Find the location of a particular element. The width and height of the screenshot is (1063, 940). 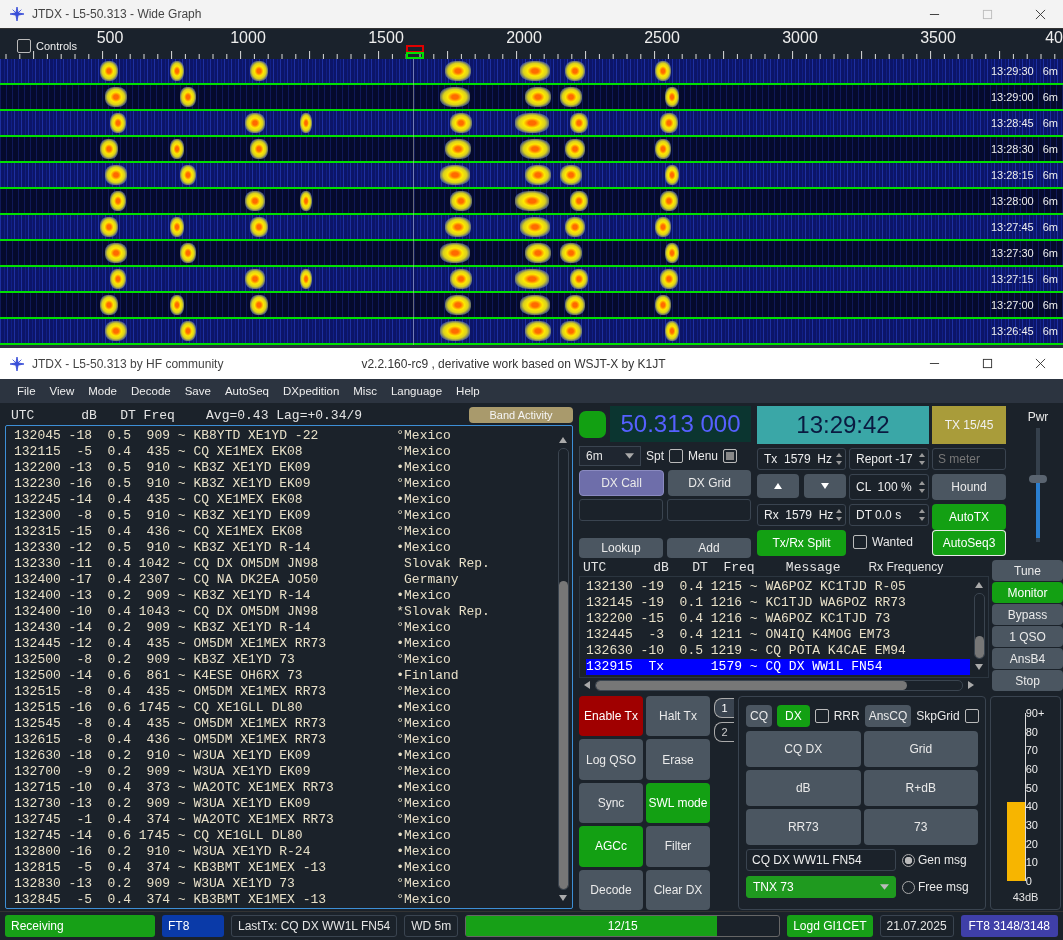

menu-item: Decode is located at coordinates (151, 391).